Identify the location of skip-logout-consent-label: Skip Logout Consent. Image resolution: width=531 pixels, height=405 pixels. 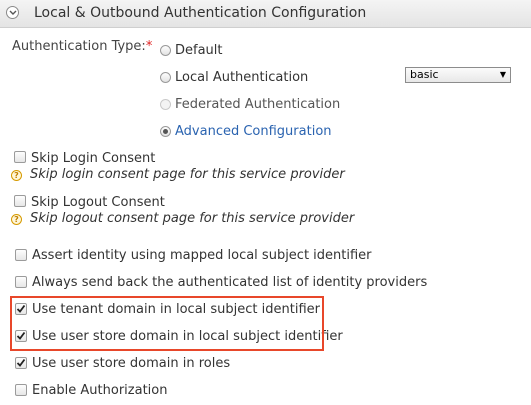
(98, 202).